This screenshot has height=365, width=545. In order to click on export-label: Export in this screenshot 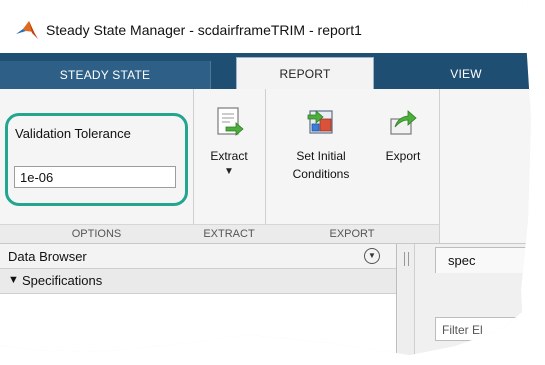, I will do `click(403, 156)`.